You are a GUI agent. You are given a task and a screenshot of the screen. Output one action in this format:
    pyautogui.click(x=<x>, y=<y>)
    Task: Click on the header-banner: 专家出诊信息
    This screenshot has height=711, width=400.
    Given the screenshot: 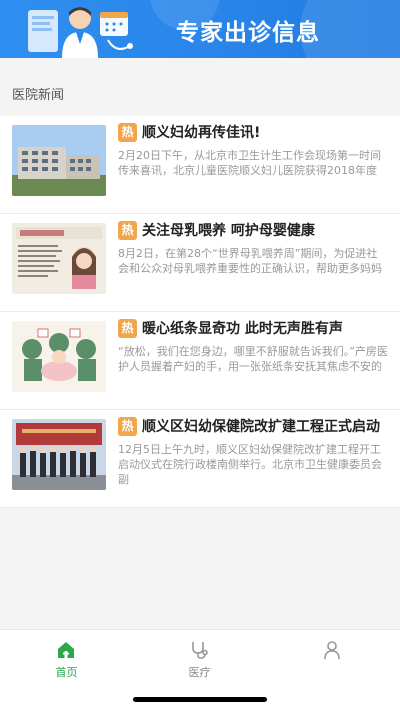 What is the action you would take?
    pyautogui.click(x=200, y=29)
    